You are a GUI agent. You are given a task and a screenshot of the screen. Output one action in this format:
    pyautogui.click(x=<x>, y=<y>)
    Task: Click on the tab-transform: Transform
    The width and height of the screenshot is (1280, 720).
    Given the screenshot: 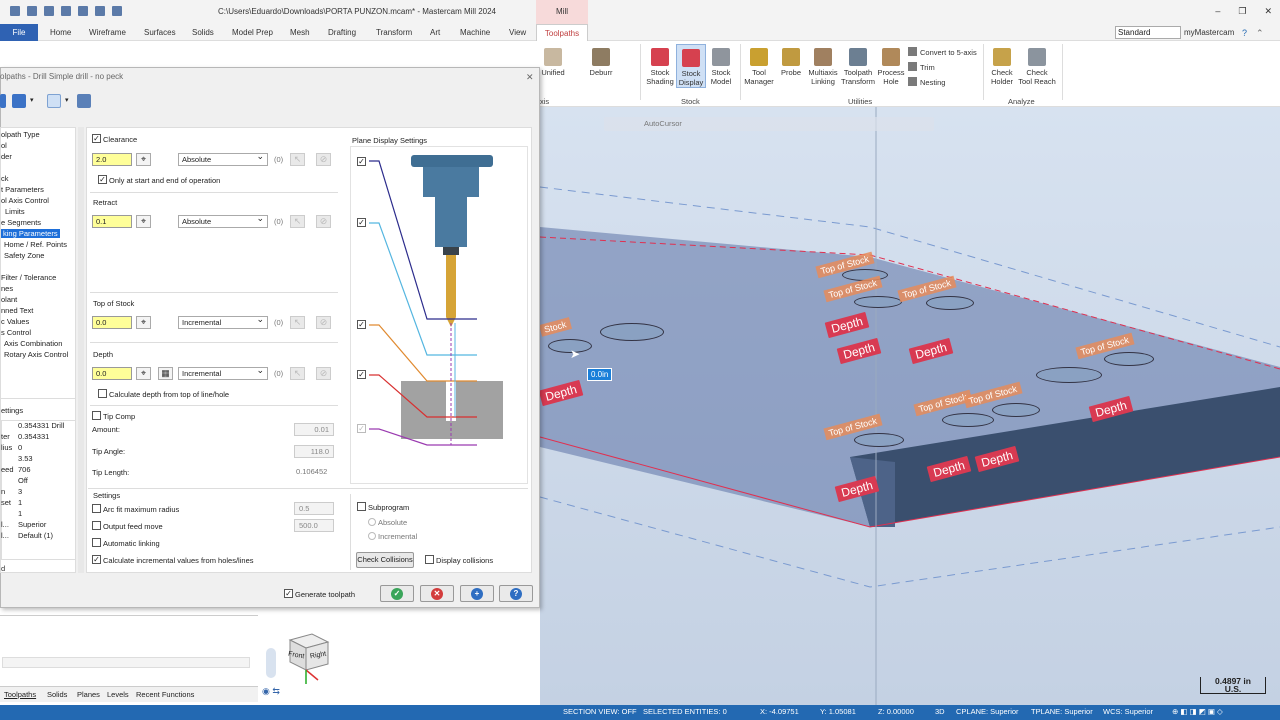 What is the action you would take?
    pyautogui.click(x=394, y=32)
    